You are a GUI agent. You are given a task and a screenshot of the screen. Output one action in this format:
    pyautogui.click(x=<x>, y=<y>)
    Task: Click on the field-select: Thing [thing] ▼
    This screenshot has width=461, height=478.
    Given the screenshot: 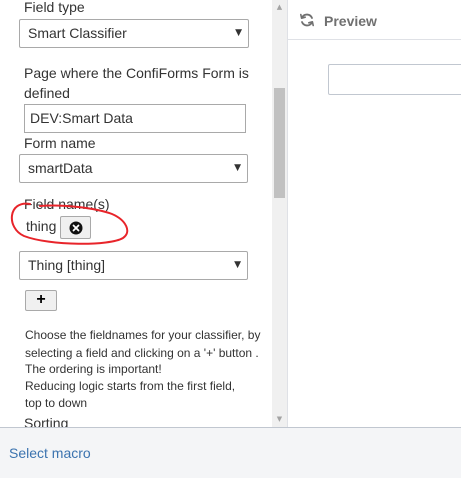 What is the action you would take?
    pyautogui.click(x=133, y=265)
    